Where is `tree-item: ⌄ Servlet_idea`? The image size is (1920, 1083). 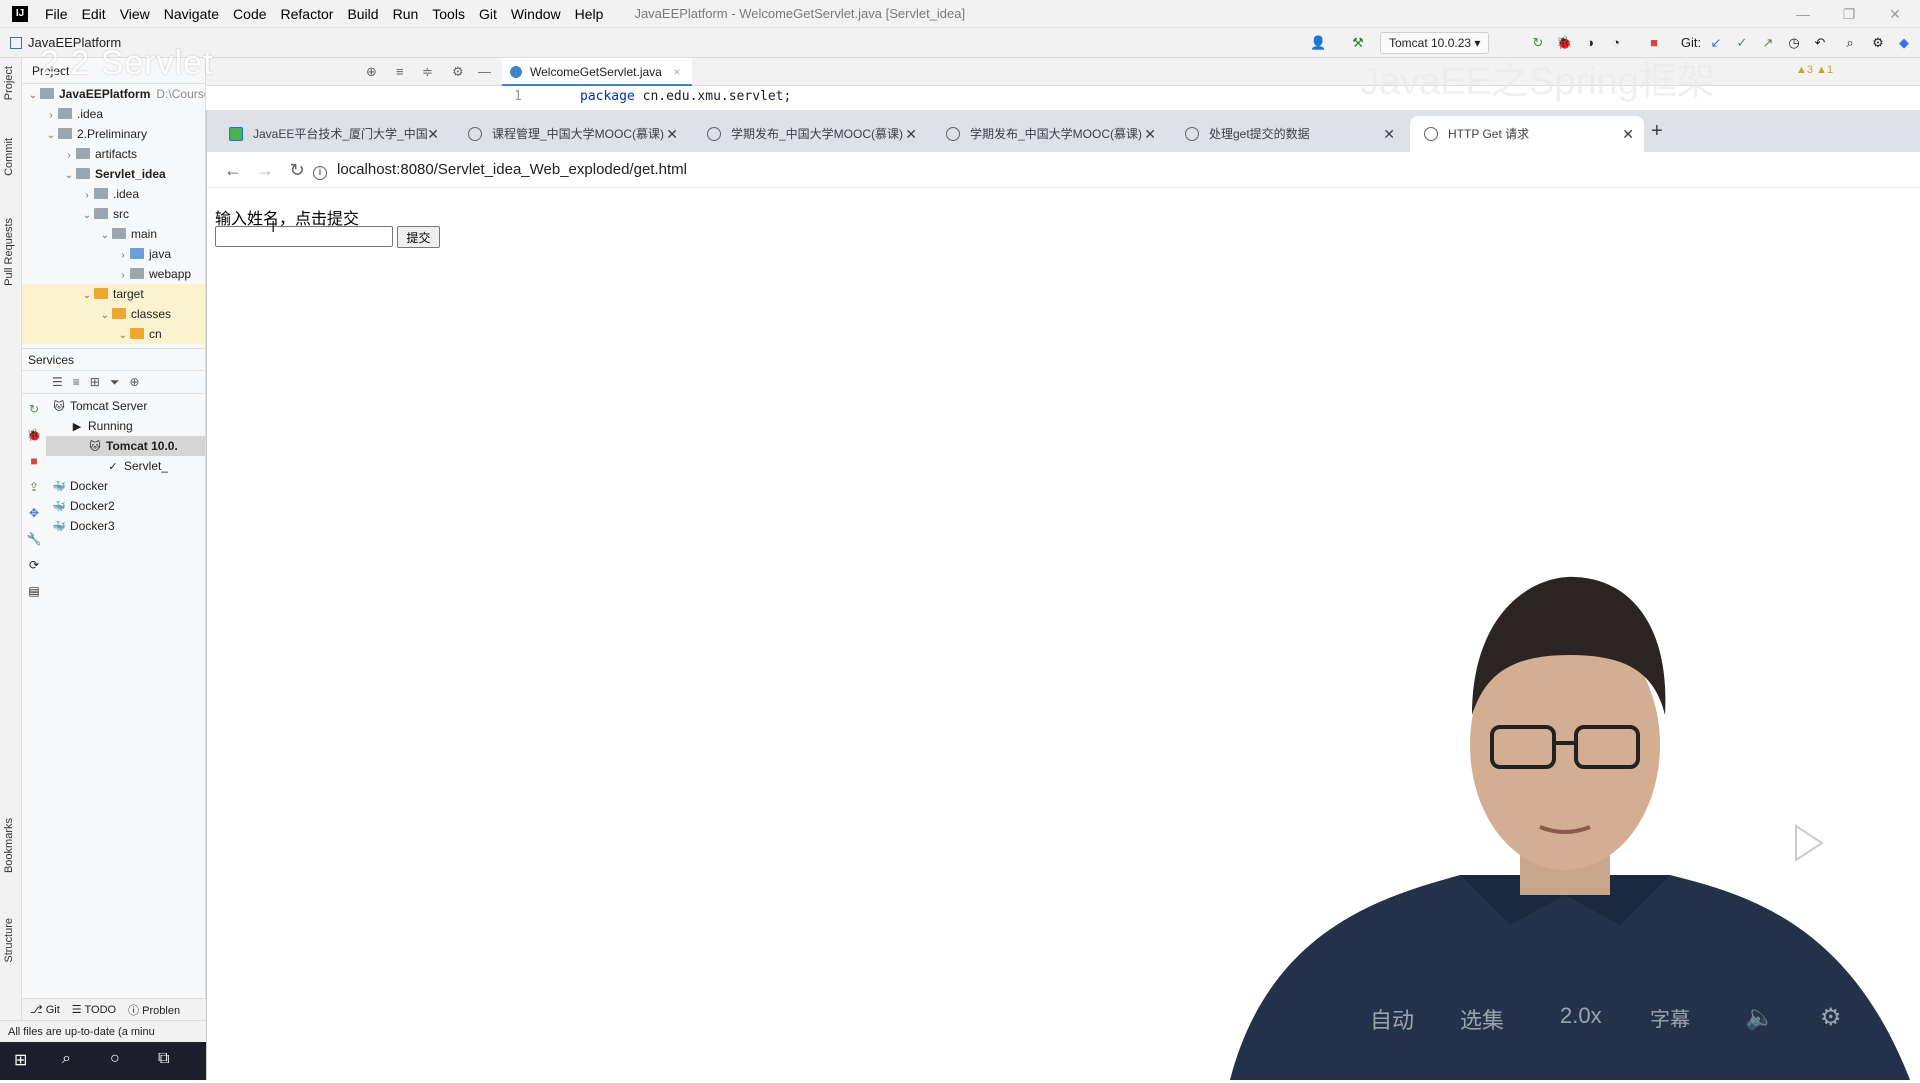
tree-item: ⌄ Servlet_idea is located at coordinates (113, 174).